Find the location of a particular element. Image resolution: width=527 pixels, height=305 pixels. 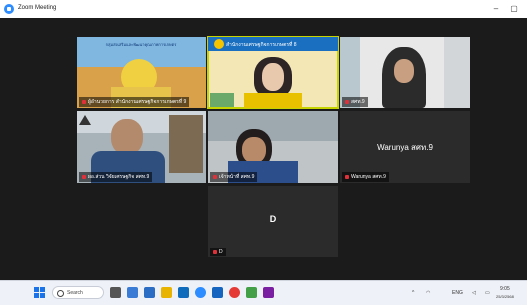

line-app-icon is located at coordinates (251, 292).